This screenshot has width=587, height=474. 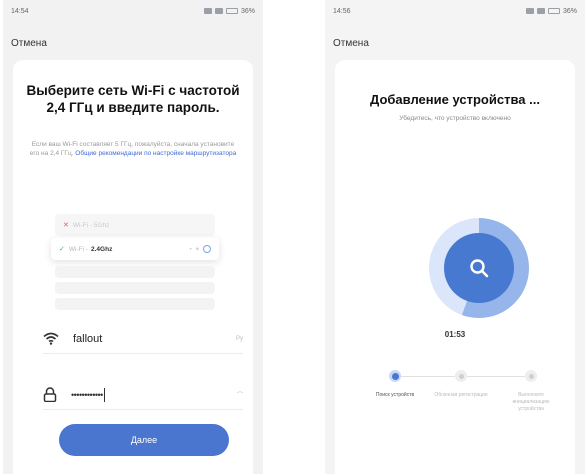 What do you see at coordinates (66, 225) in the screenshot?
I see `x-mark-icon: ✕` at bounding box center [66, 225].